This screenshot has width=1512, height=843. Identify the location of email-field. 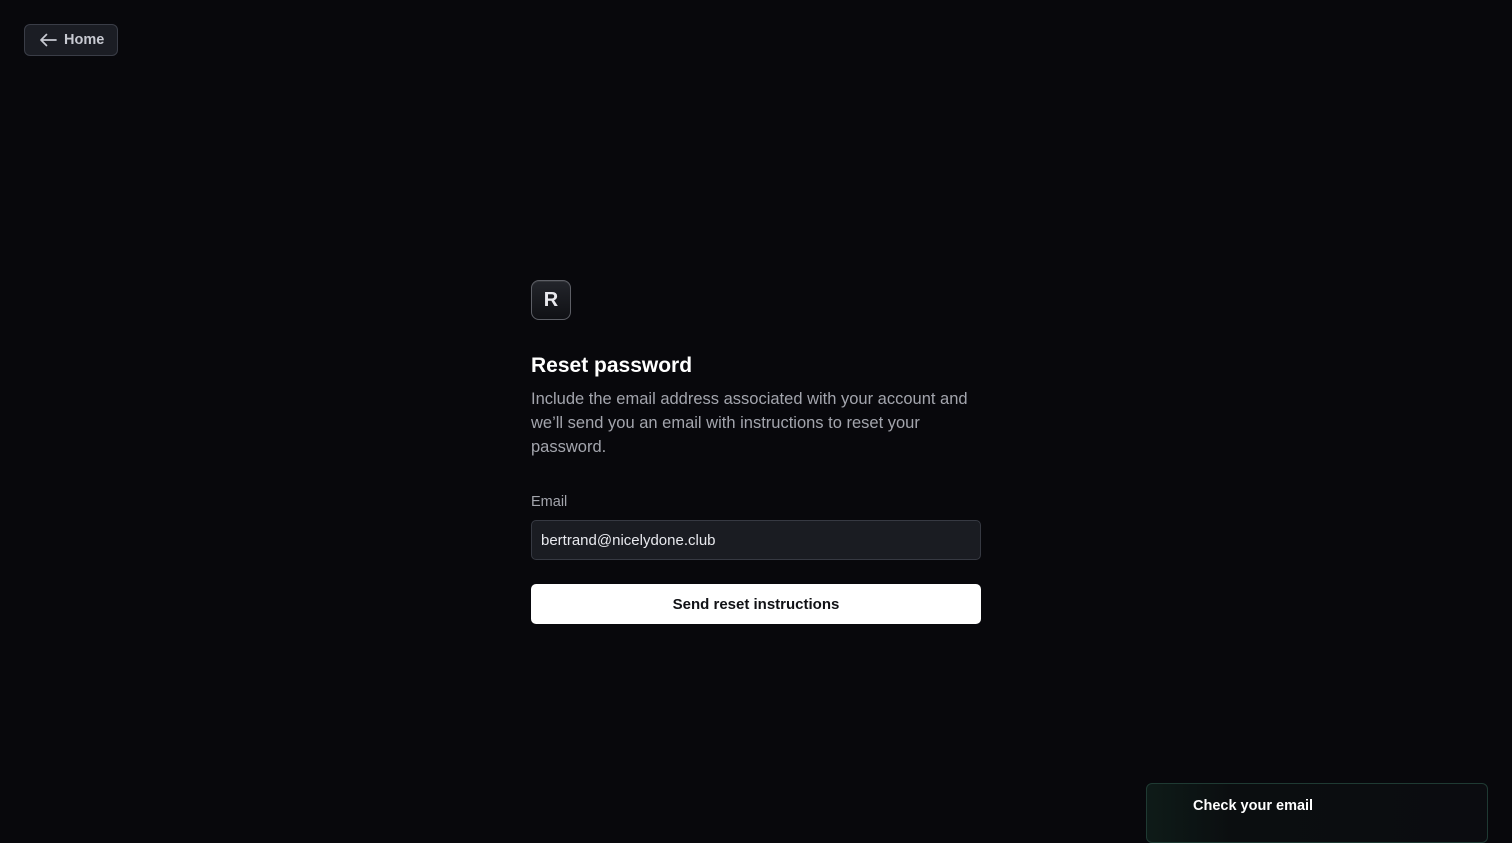
(756, 540).